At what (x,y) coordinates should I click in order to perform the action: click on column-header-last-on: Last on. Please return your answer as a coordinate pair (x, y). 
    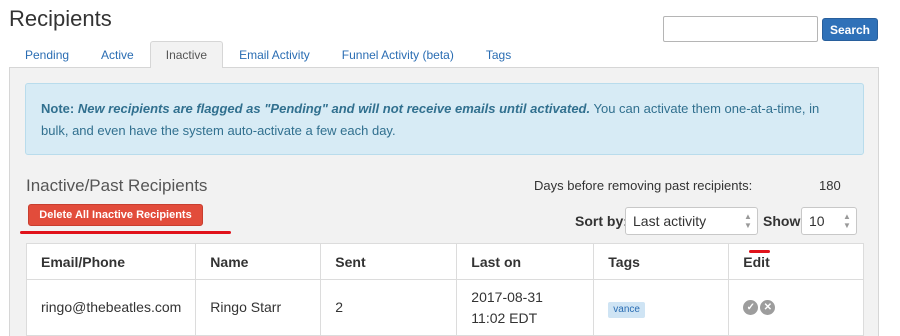
    Looking at the image, I should click on (525, 261).